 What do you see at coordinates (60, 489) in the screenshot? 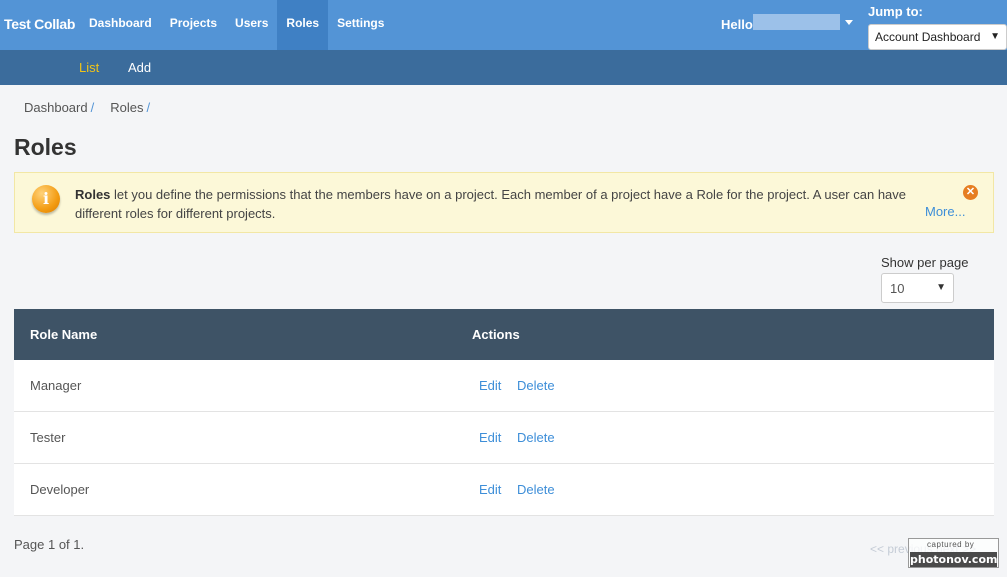
I see `role-name-cell: Developer` at bounding box center [60, 489].